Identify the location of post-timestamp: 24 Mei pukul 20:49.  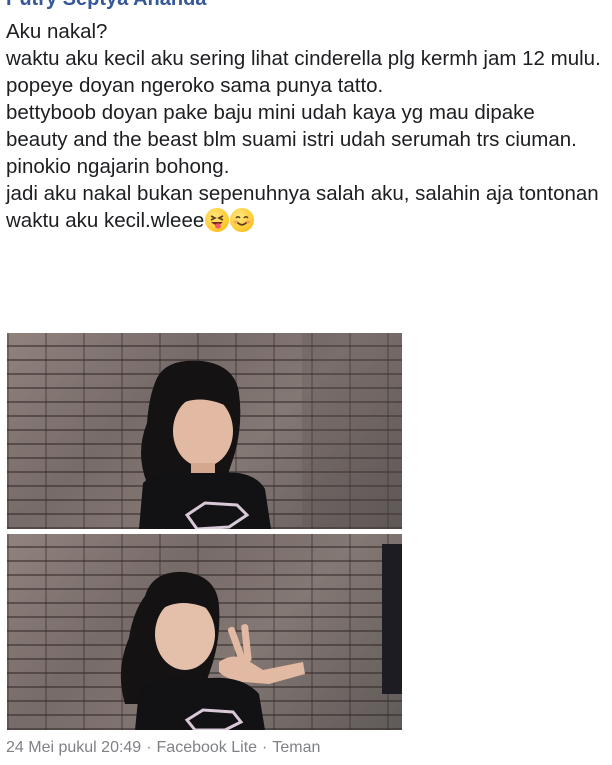
(73, 747).